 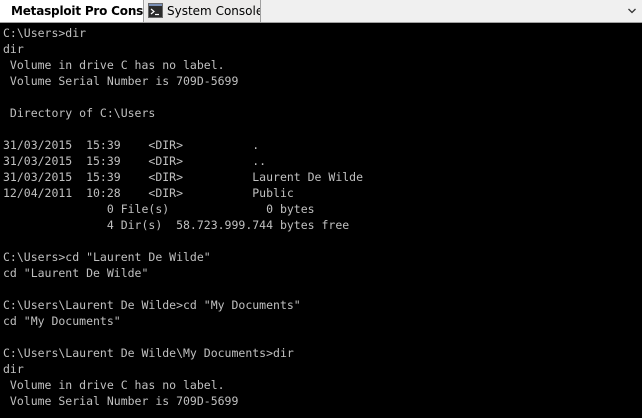 What do you see at coordinates (321, 11) in the screenshot?
I see `tab-bar: Metasploit Pro Conso... System Console` at bounding box center [321, 11].